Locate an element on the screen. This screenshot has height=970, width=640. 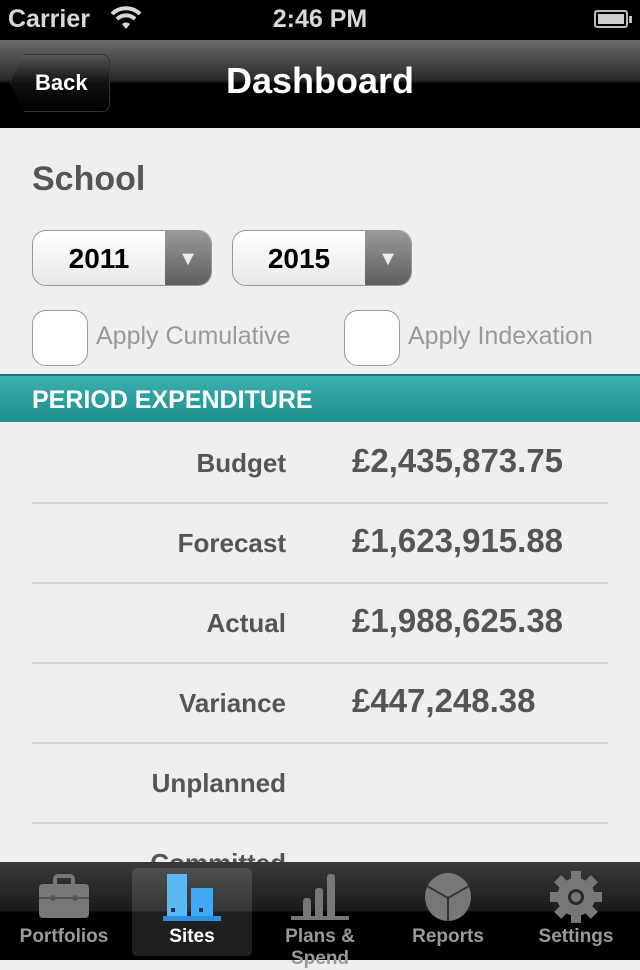
clock: 2:46 PM is located at coordinates (320, 19).